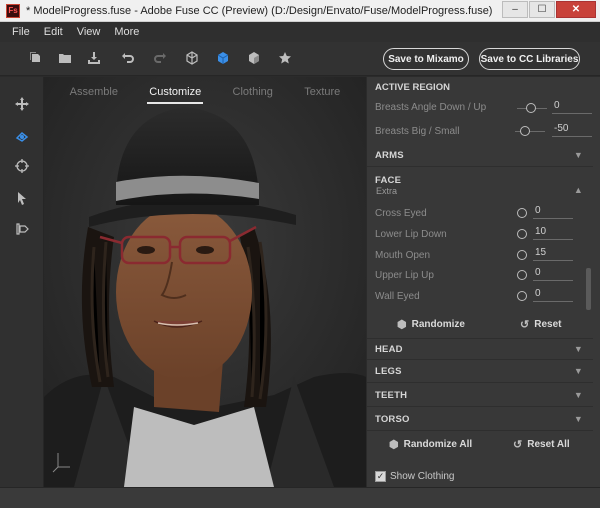  What do you see at coordinates (522, 234) in the screenshot?
I see `lower-lip-down-slider-handle` at bounding box center [522, 234].